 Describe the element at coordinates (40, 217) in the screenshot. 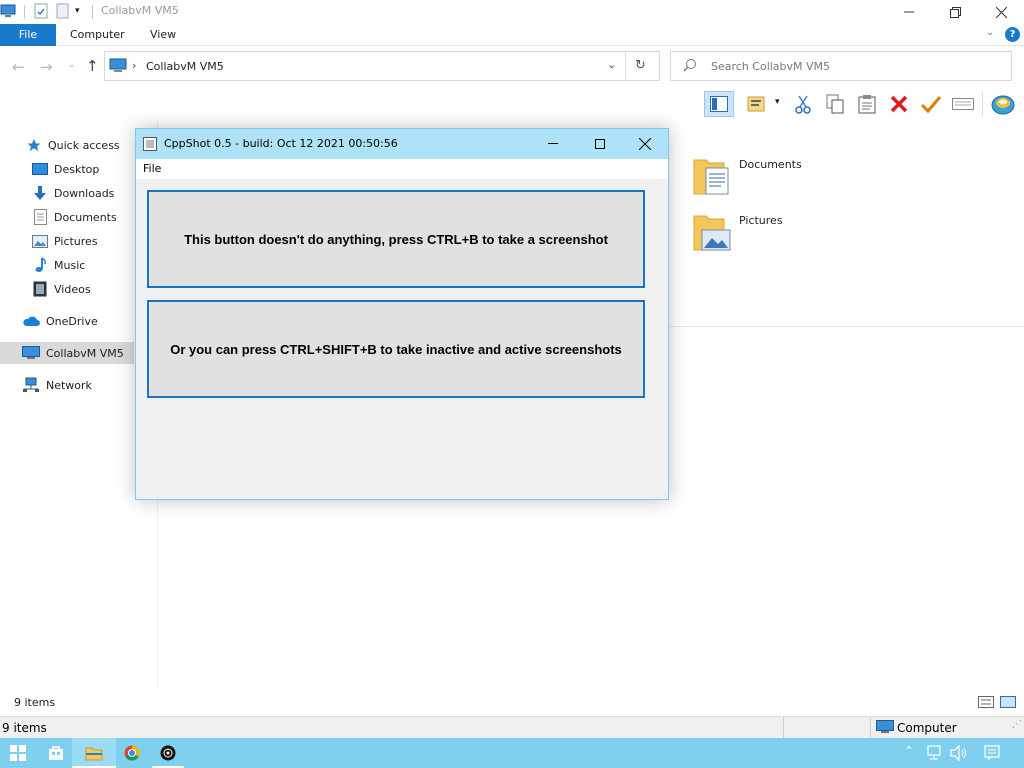

I see `document-icon` at that location.